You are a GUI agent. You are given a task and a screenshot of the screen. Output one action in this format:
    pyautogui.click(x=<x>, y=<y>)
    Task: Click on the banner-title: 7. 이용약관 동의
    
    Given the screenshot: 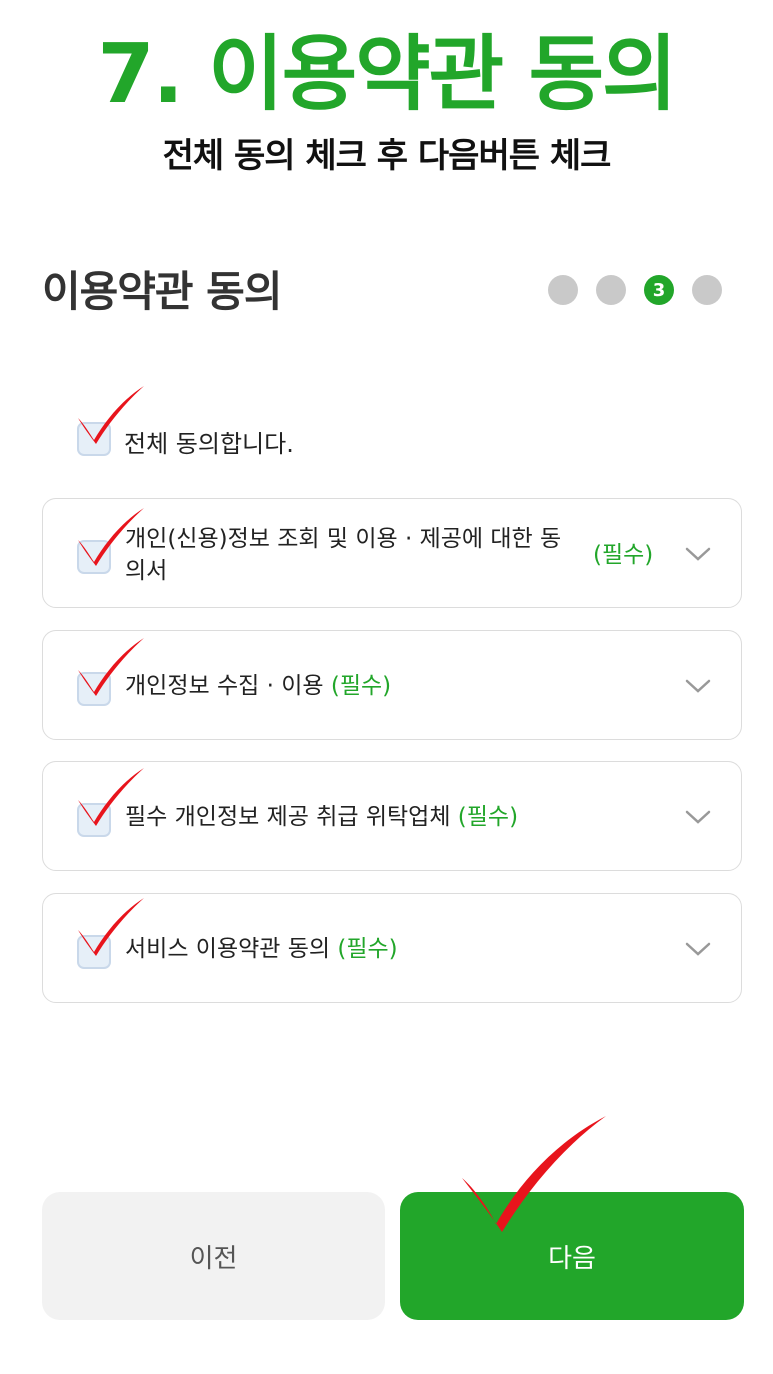 What is the action you would take?
    pyautogui.click(x=387, y=74)
    